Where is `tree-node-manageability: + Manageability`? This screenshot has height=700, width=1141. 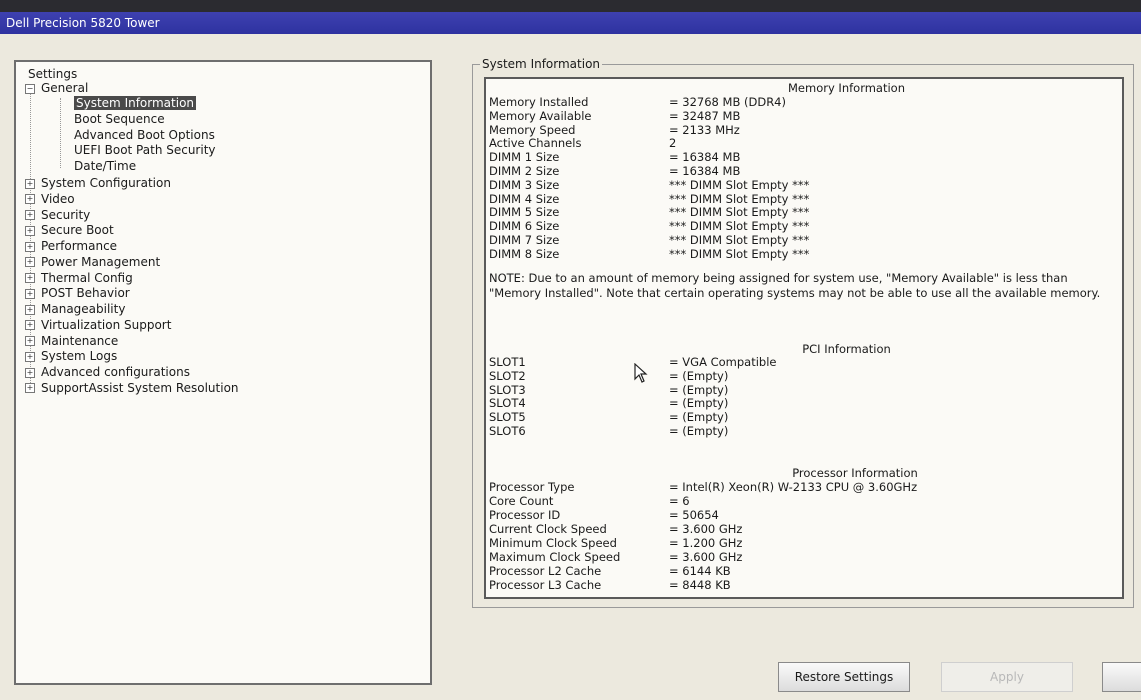
tree-node-manageability: + Manageability is located at coordinates (75, 309).